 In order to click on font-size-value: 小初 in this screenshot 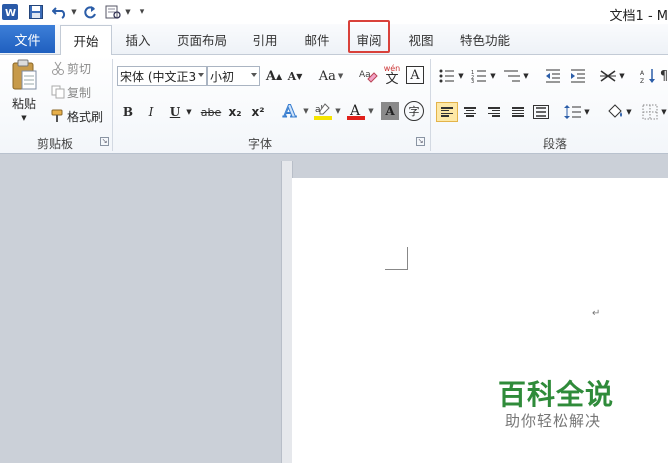, I will do `click(222, 76)`.